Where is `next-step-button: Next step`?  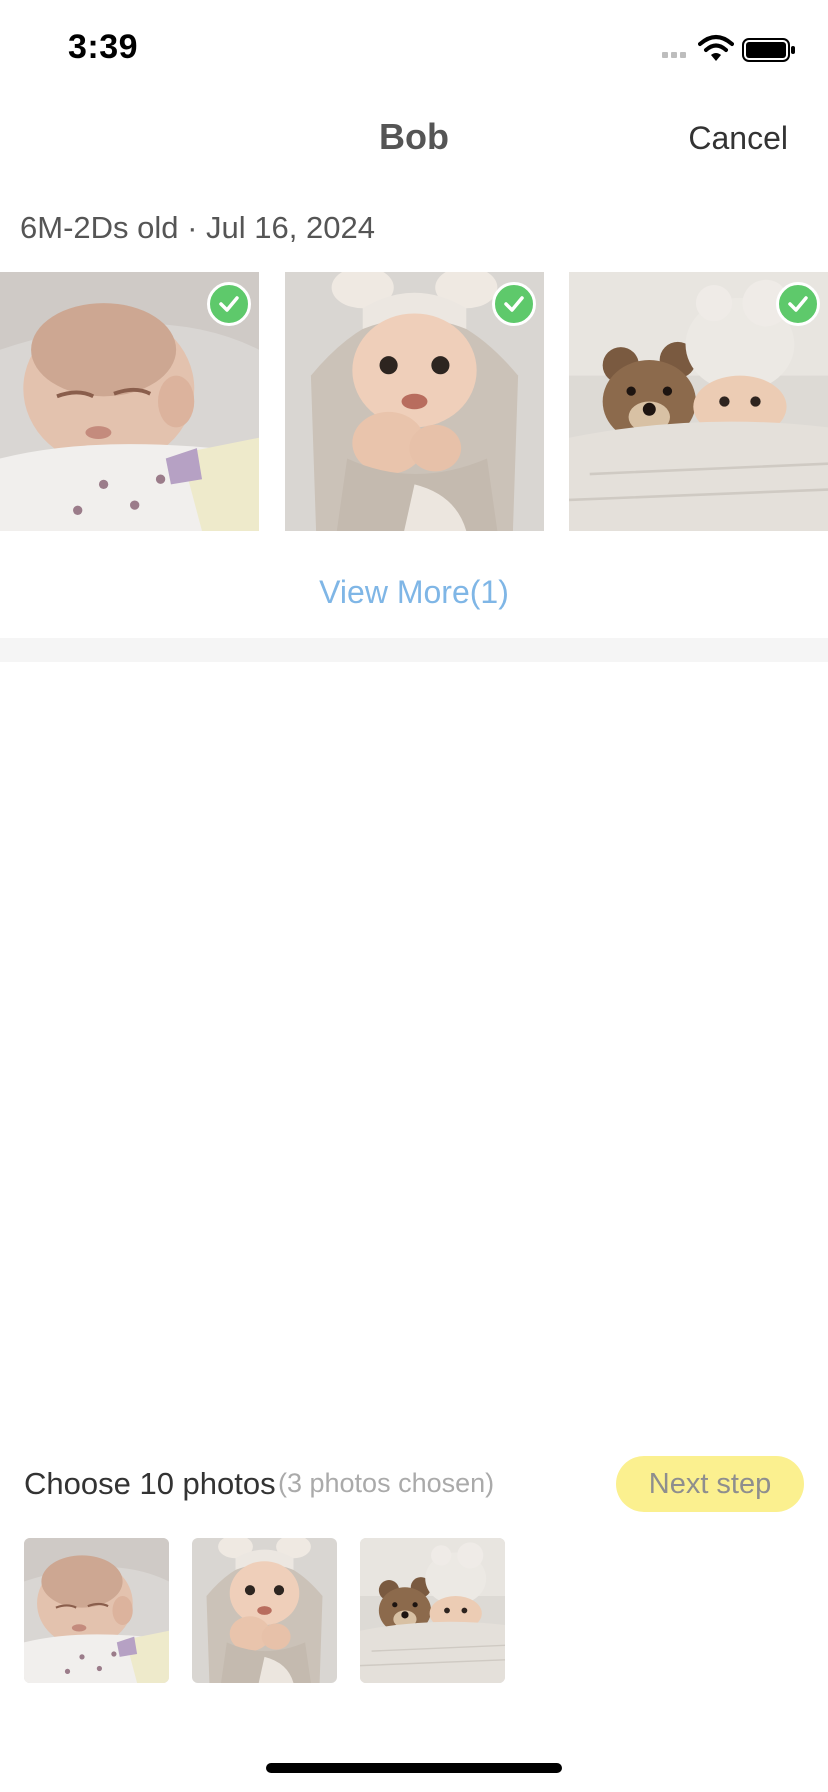 next-step-button: Next step is located at coordinates (710, 1484).